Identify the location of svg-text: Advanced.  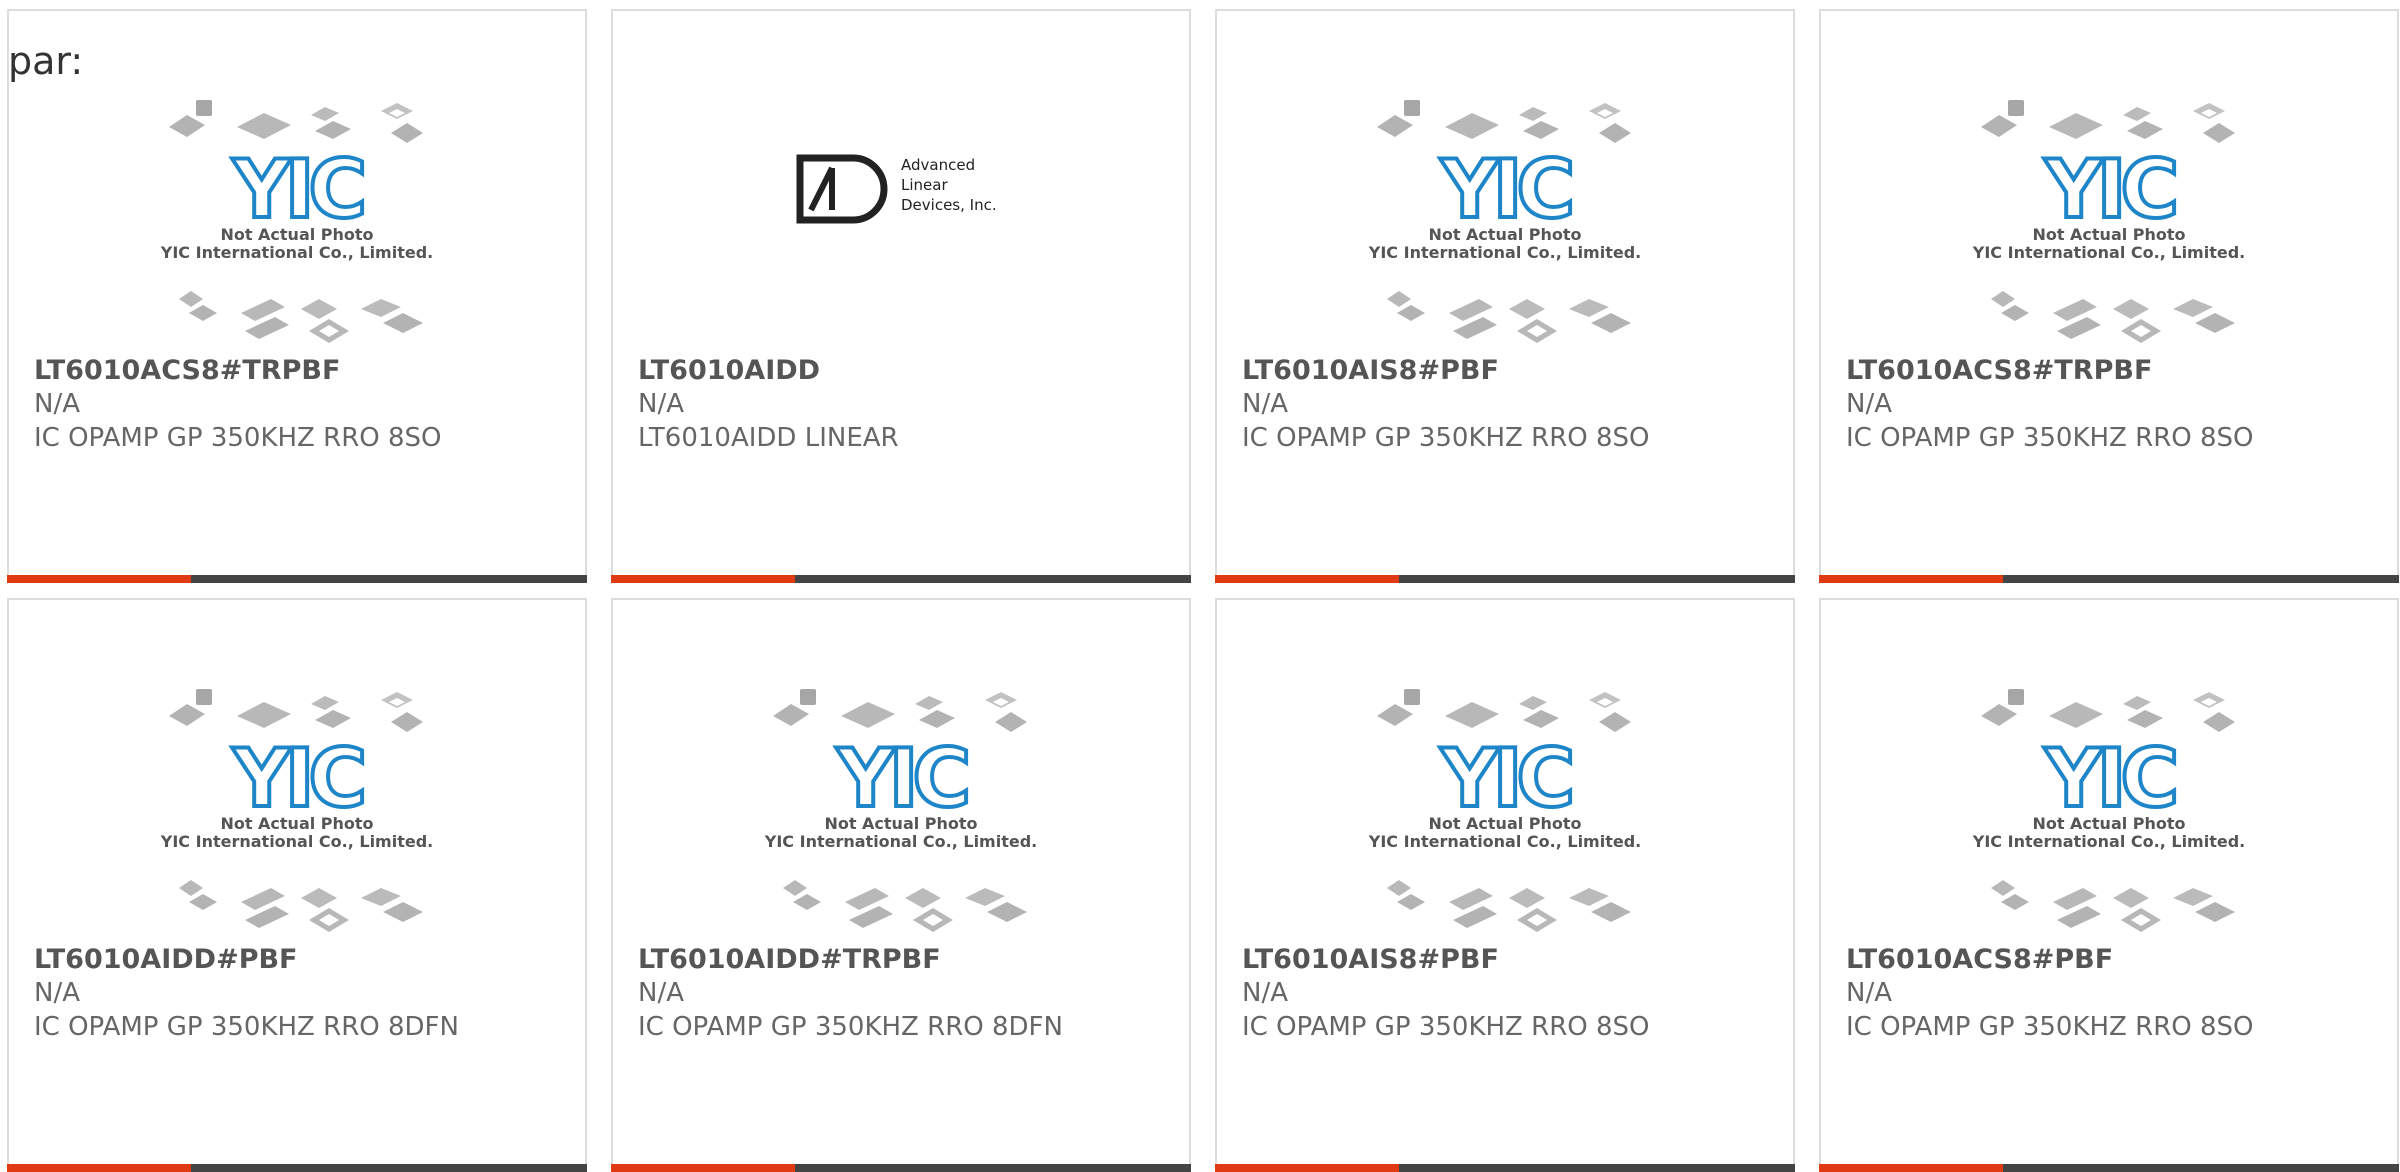
(938, 165).